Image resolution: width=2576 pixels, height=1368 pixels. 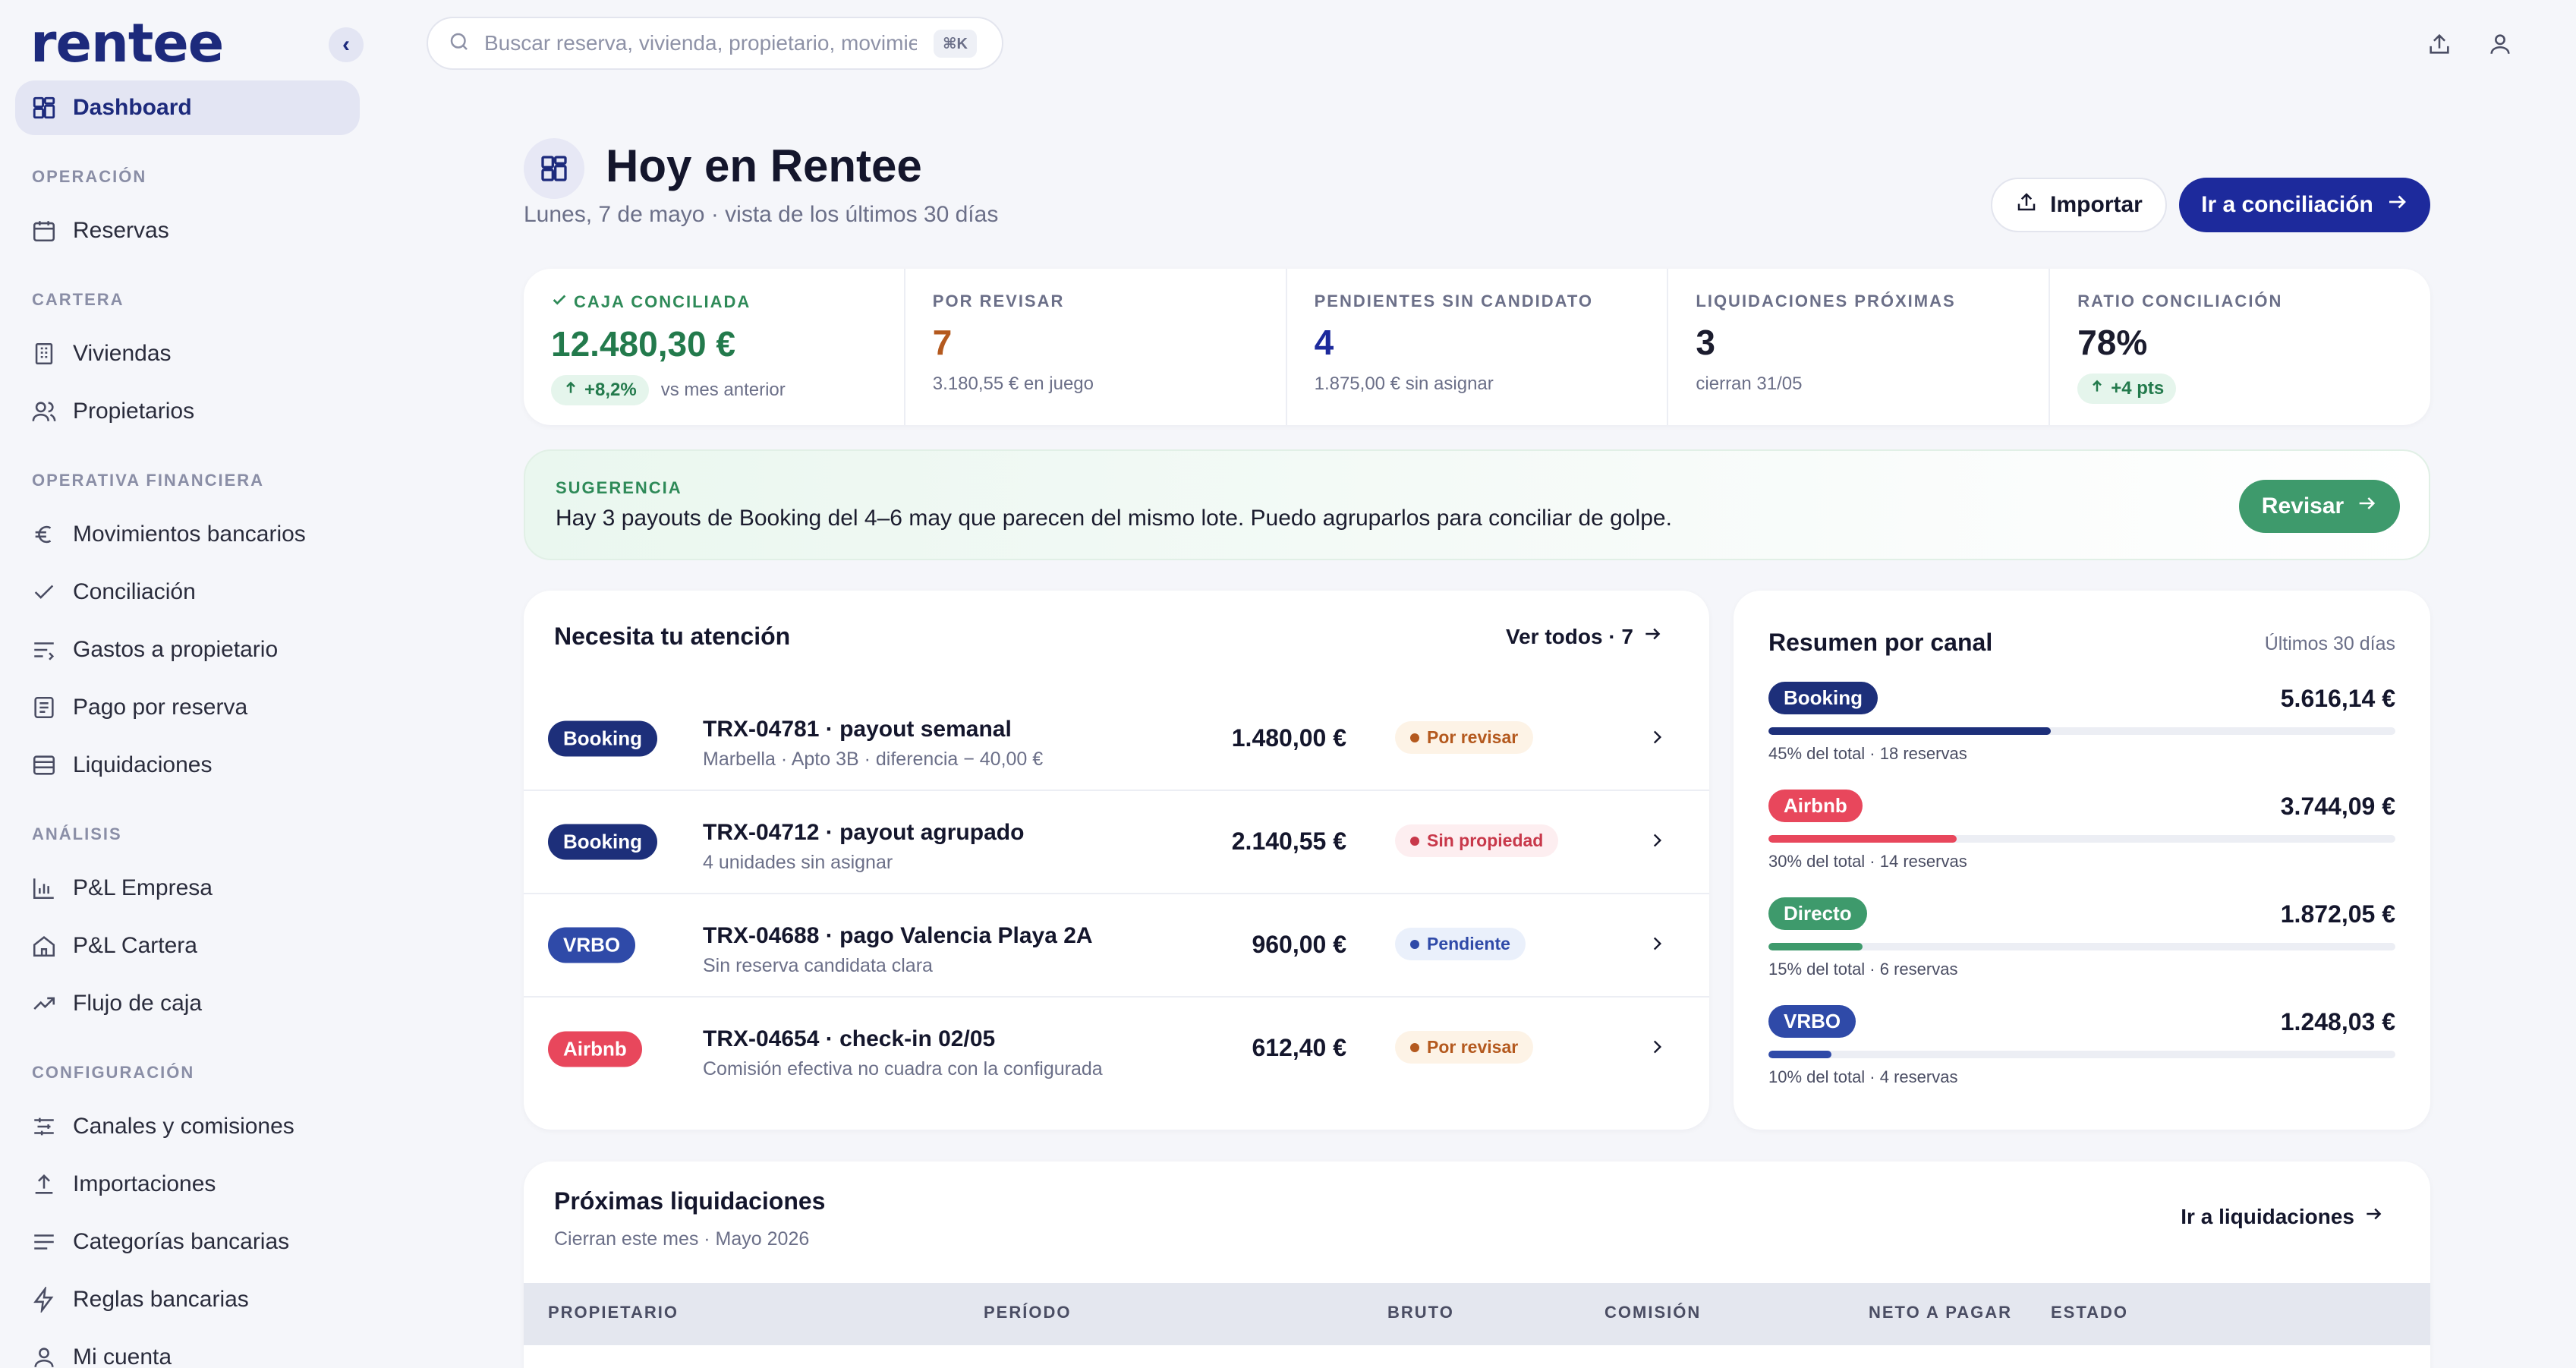 I want to click on home-icon, so click(x=44, y=946).